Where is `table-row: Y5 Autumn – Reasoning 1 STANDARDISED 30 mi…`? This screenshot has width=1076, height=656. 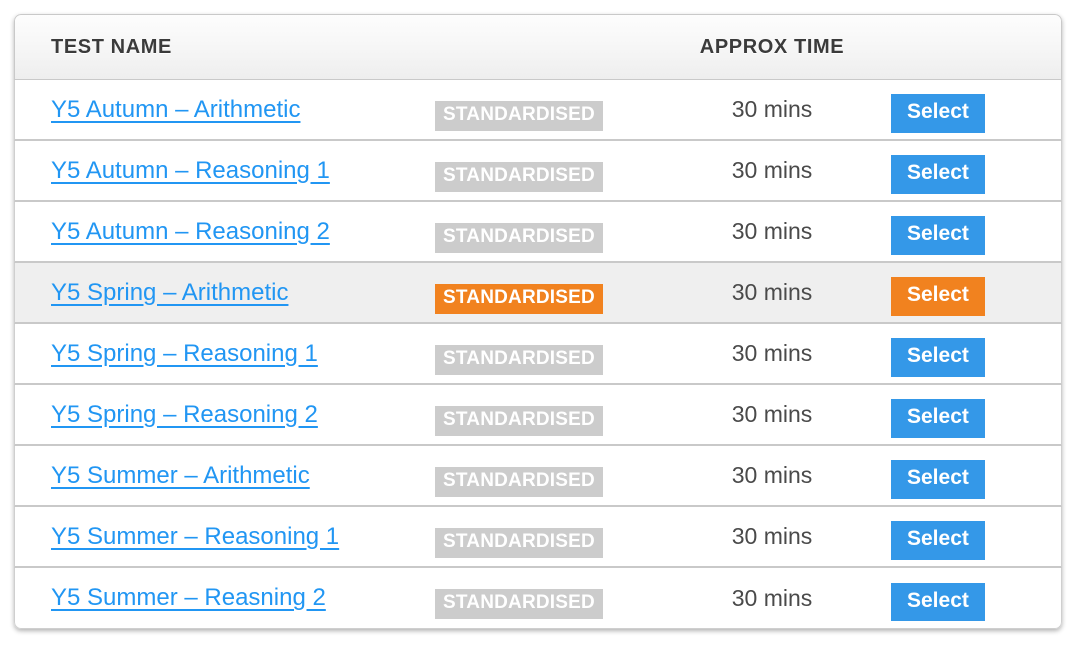 table-row: Y5 Autumn – Reasoning 1 STANDARDISED 30 mi… is located at coordinates (538, 171).